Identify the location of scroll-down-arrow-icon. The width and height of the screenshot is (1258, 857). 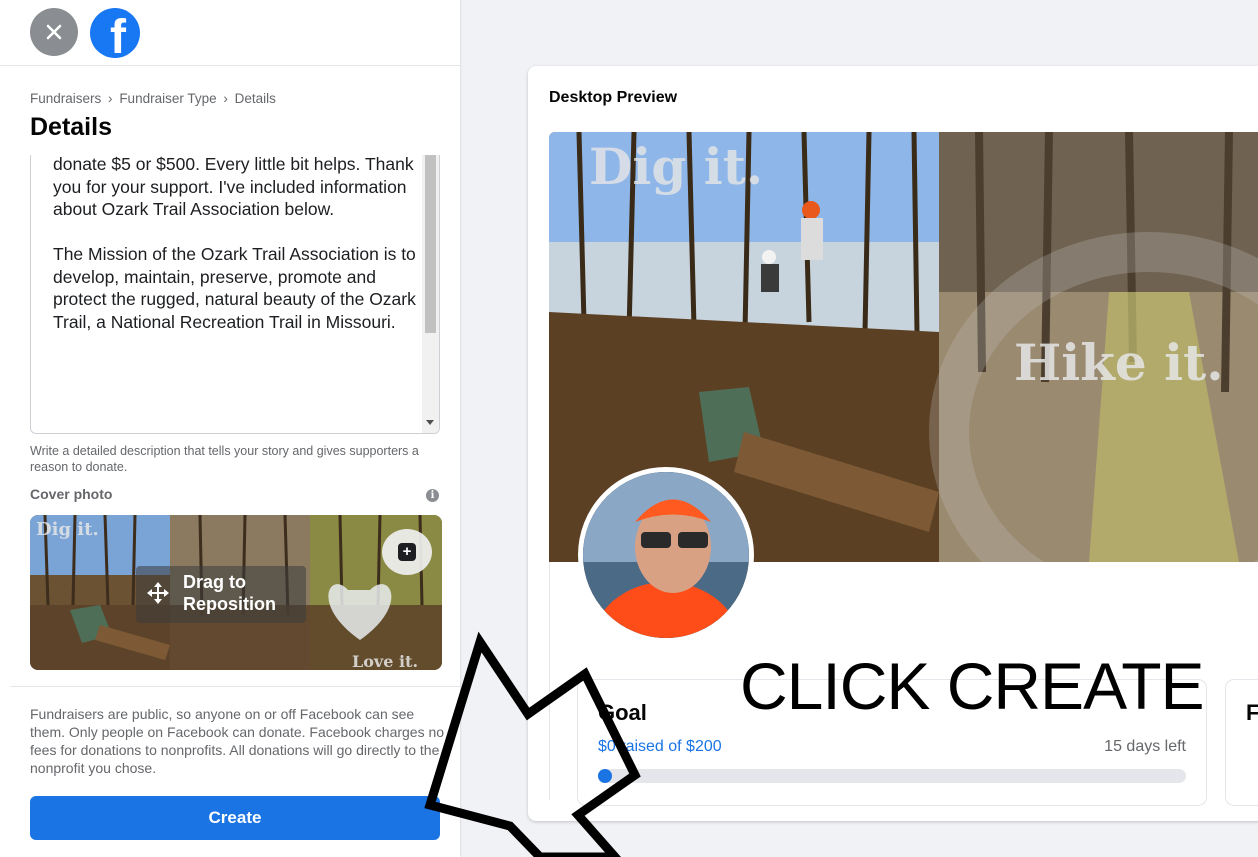
(430, 422).